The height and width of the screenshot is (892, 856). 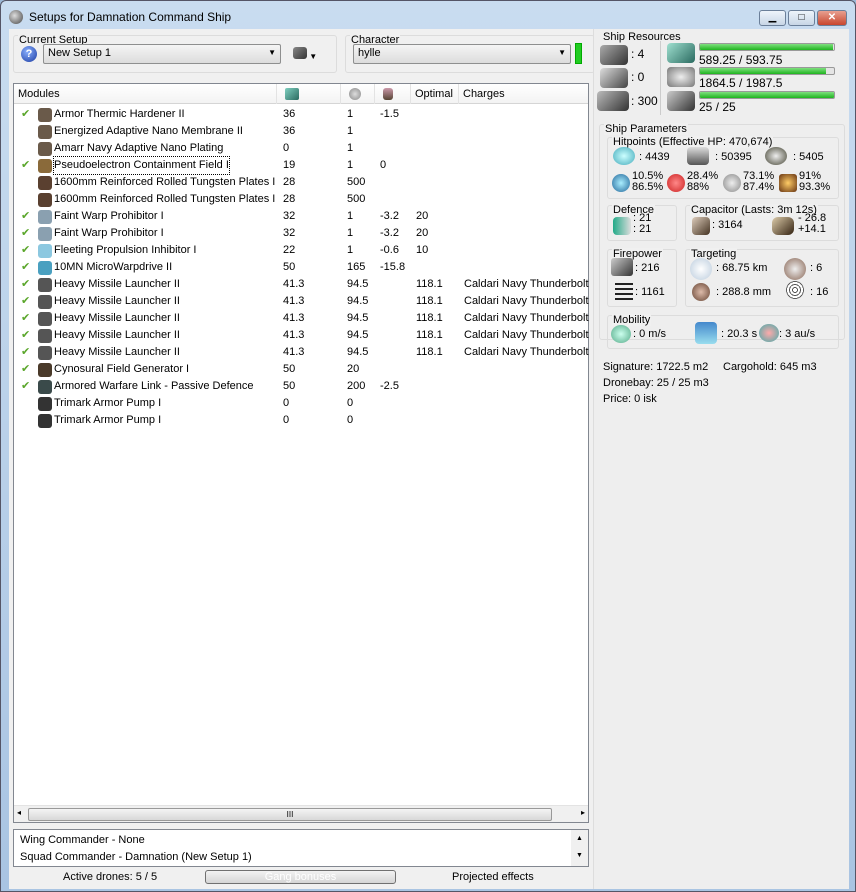 I want to click on module-cpu: 41.3, so click(x=294, y=318).